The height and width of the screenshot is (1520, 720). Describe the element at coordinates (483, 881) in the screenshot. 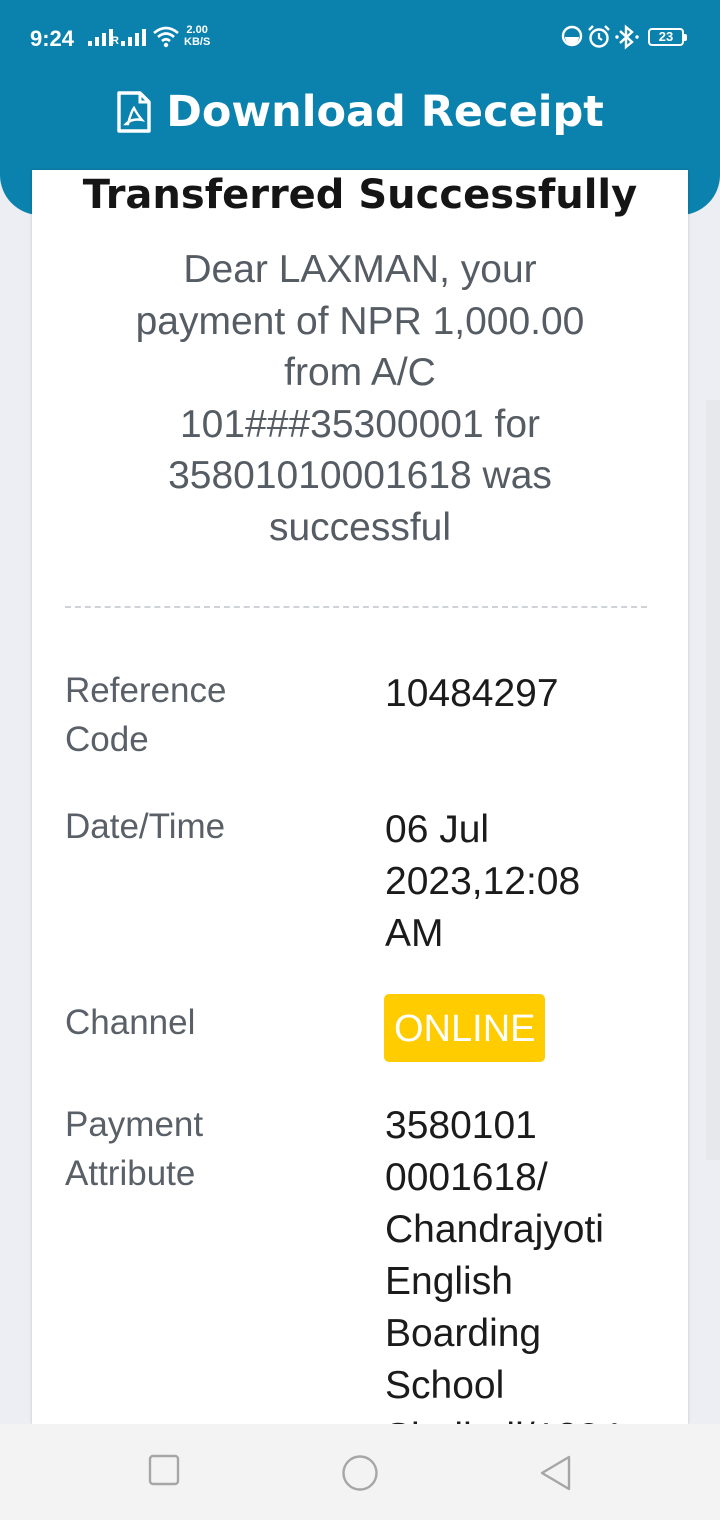

I see `date-time-value: 06 Jul 2023,12:08 AM` at that location.